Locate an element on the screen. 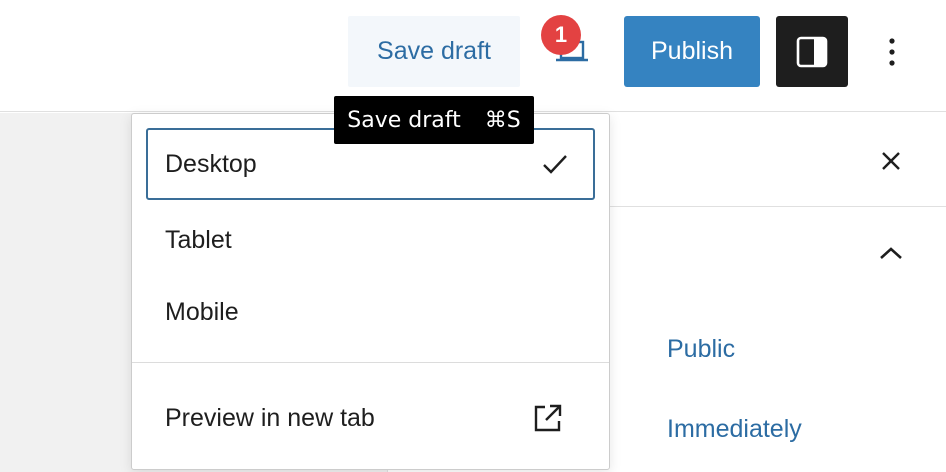 The image size is (946, 472). external-link-icon is located at coordinates (548, 418).